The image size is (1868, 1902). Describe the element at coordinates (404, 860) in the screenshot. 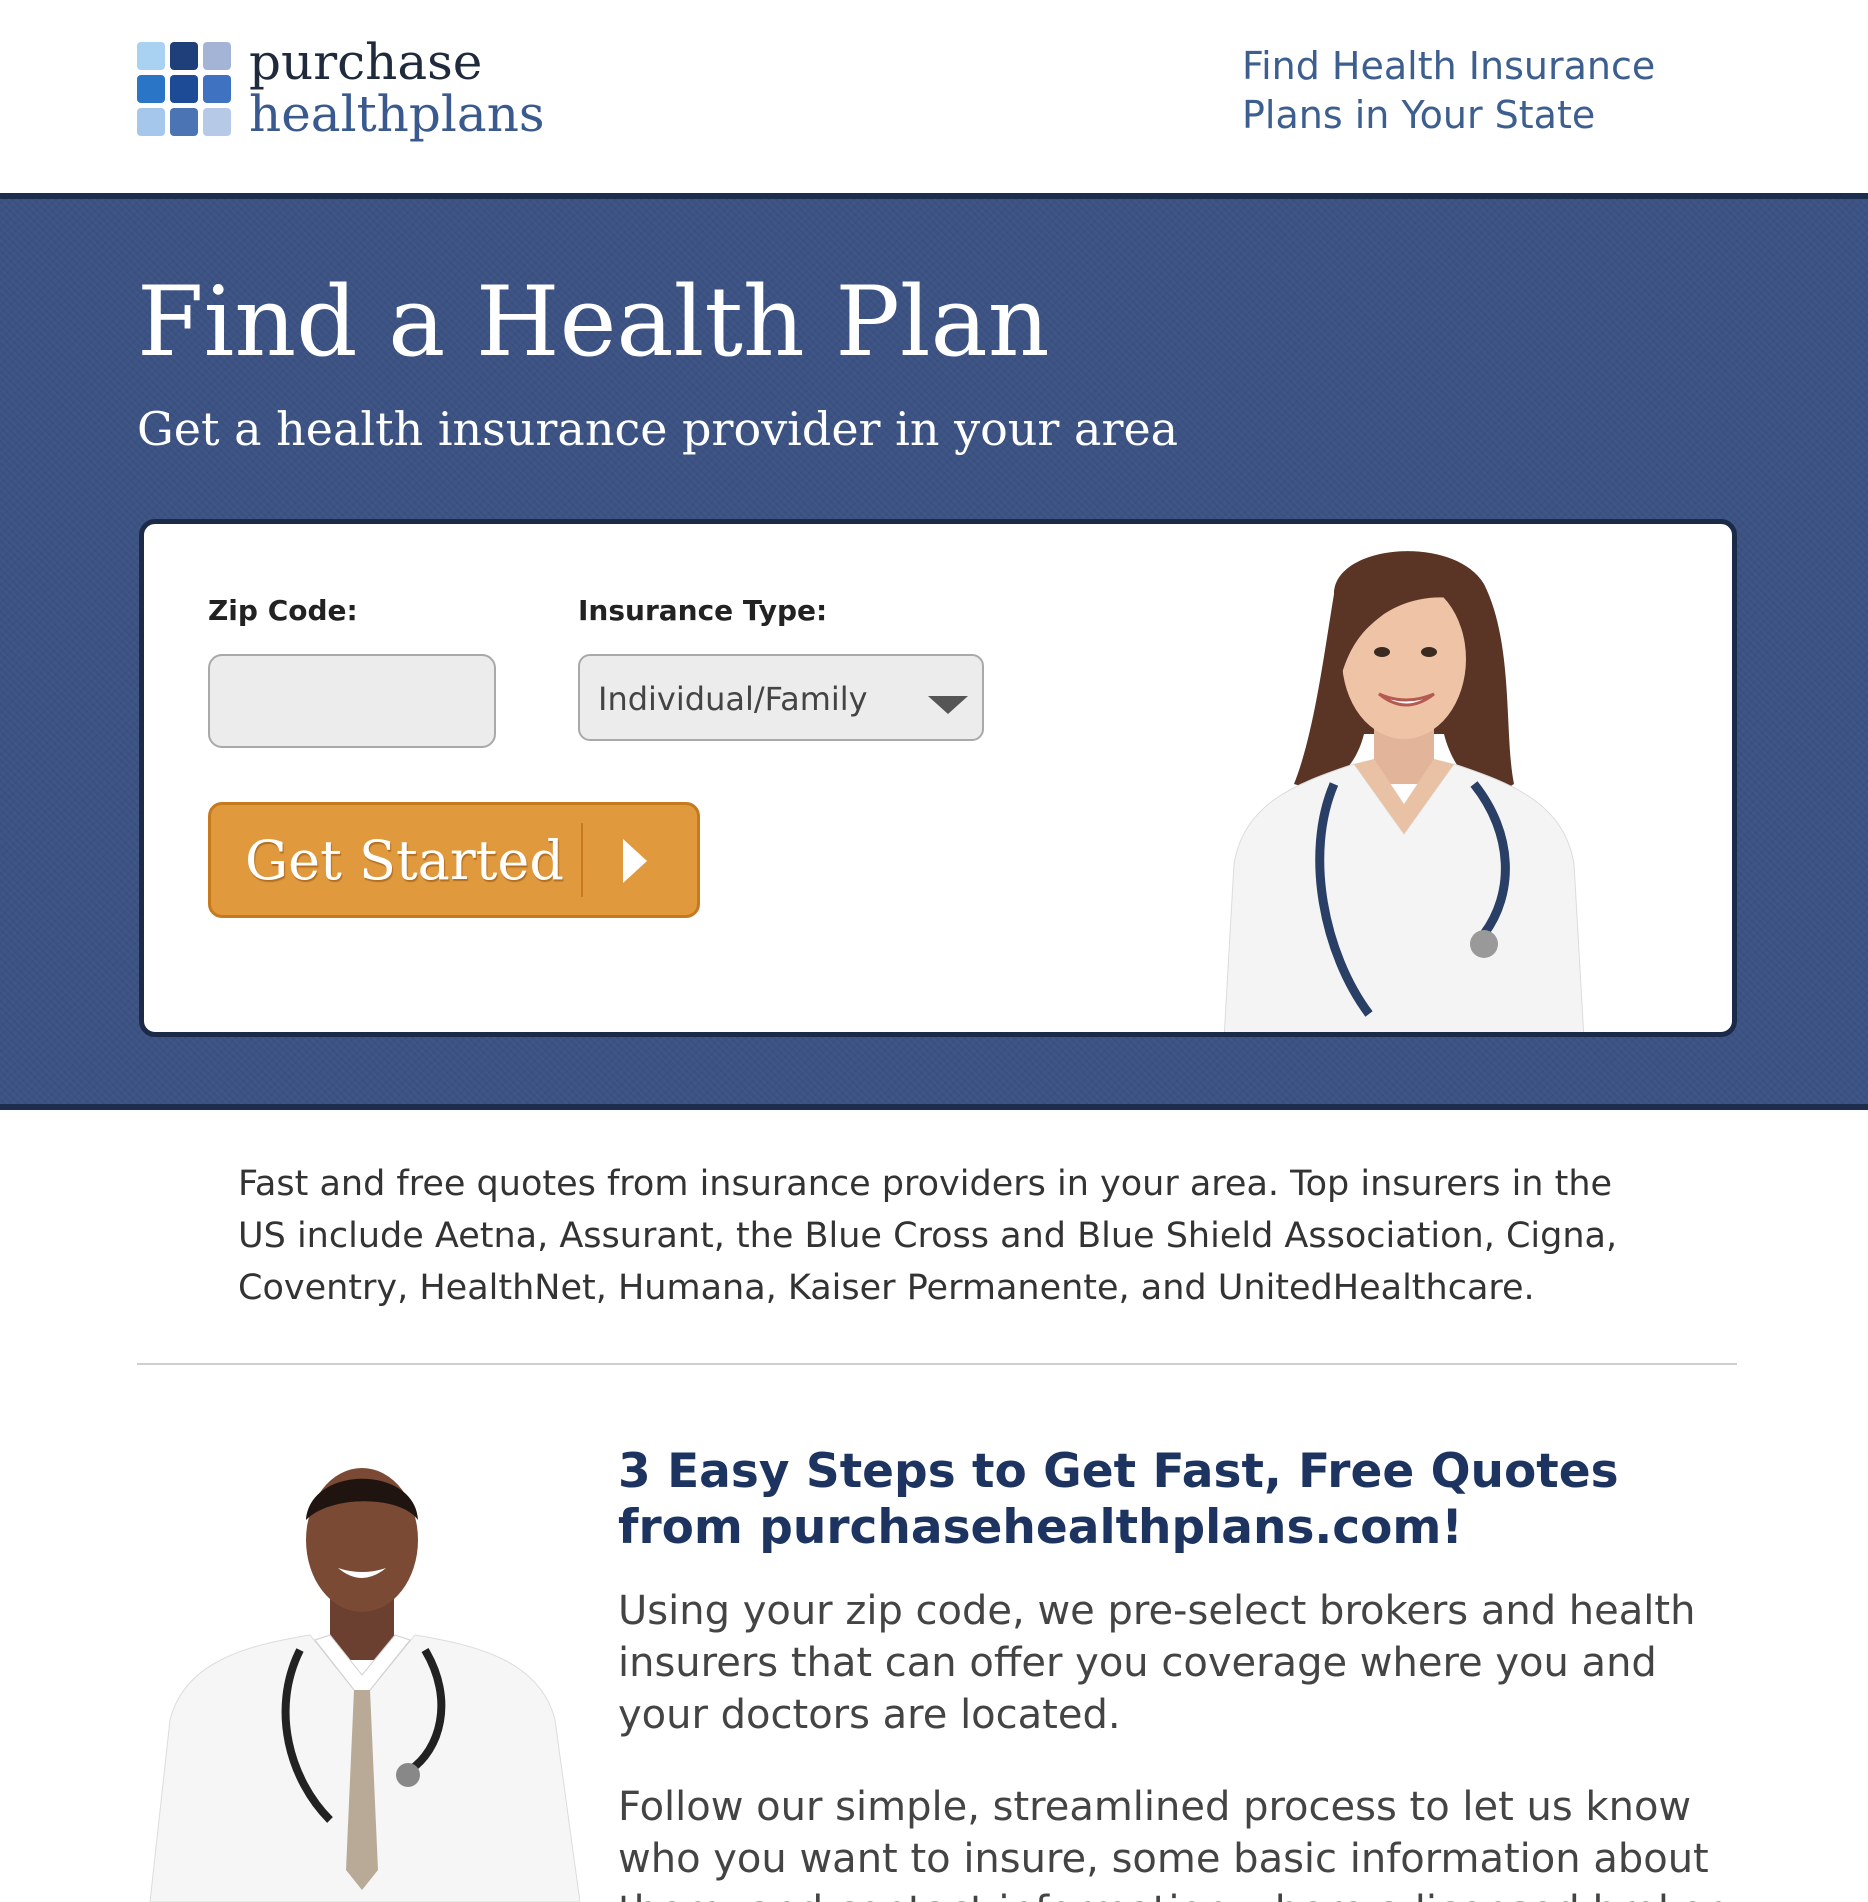

I see `get-started-label: Get Started` at that location.